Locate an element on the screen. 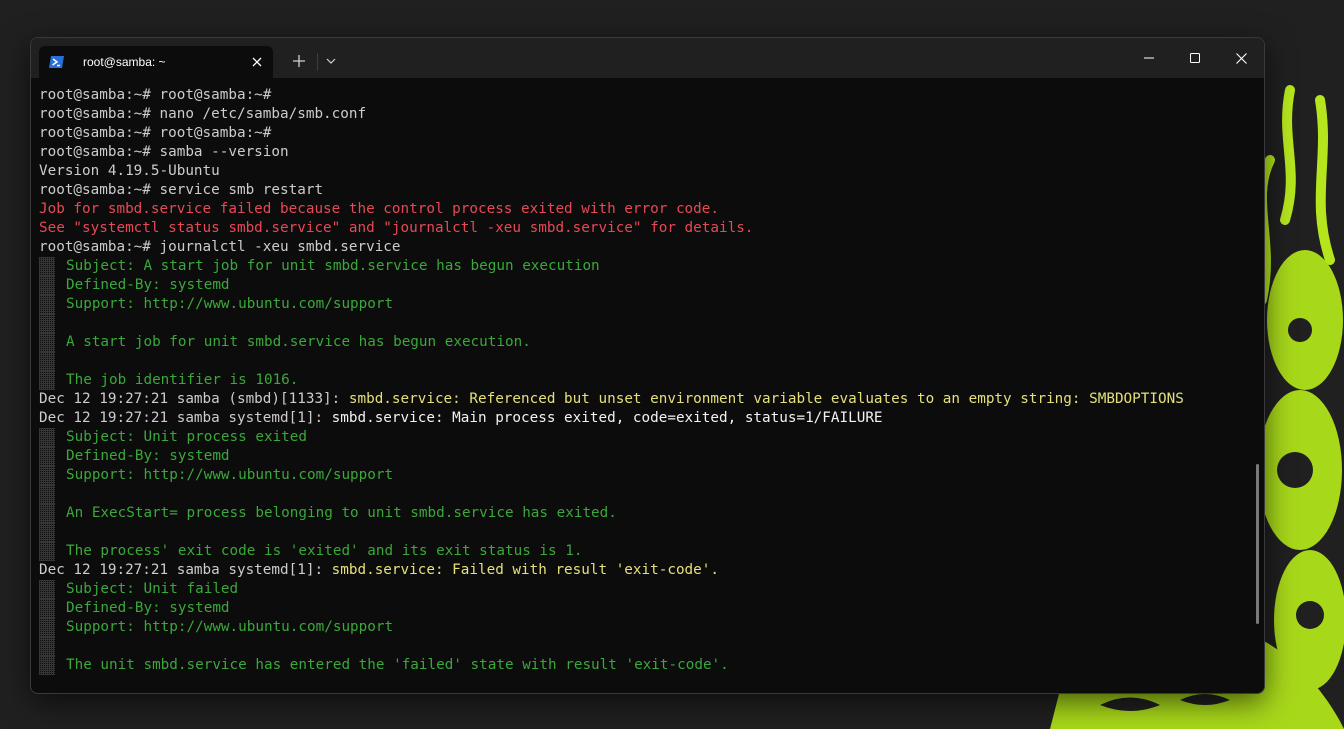 This screenshot has height=729, width=1344. terminal-line: Subject: Unit process exited is located at coordinates (641, 437).